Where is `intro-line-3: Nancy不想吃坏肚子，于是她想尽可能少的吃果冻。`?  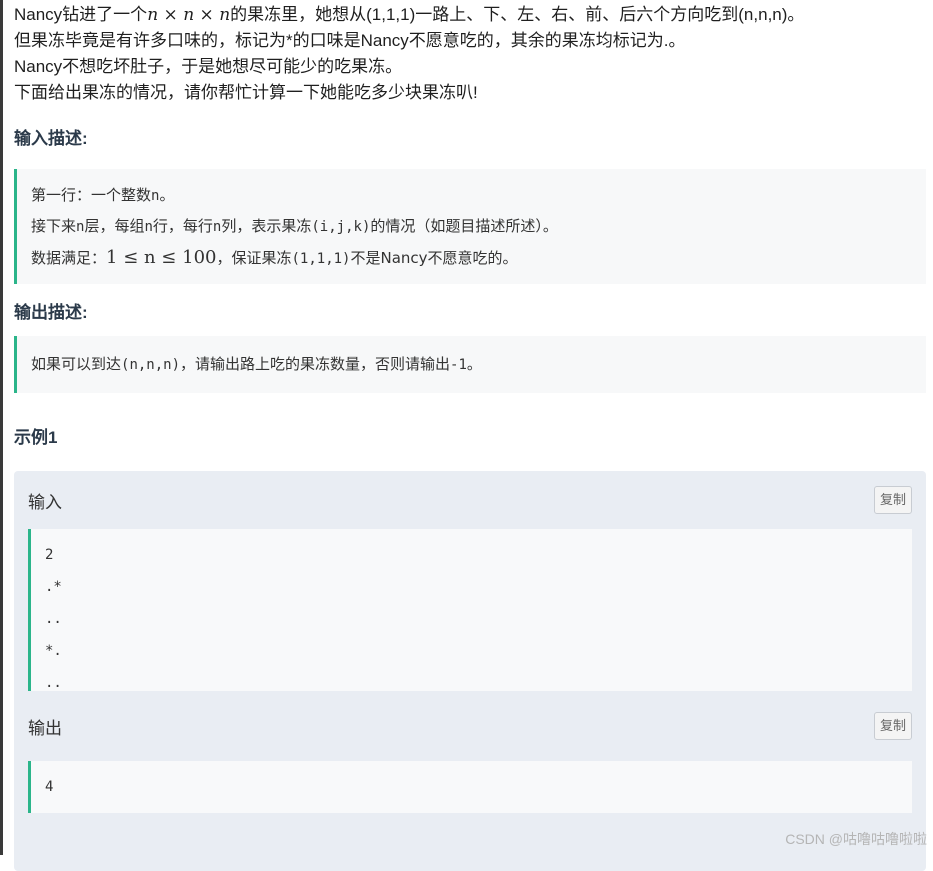
intro-line-3: Nancy不想吃坏肚子，于是她想尽可能少的吃果冻。 is located at coordinates (208, 66).